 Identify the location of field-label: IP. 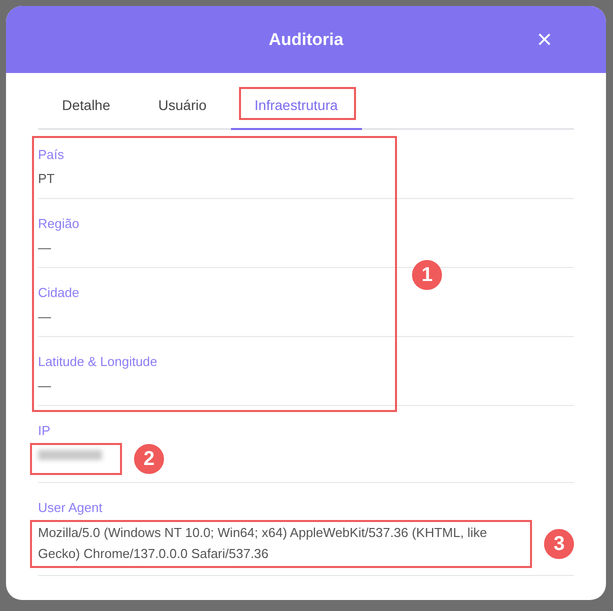
(45, 431).